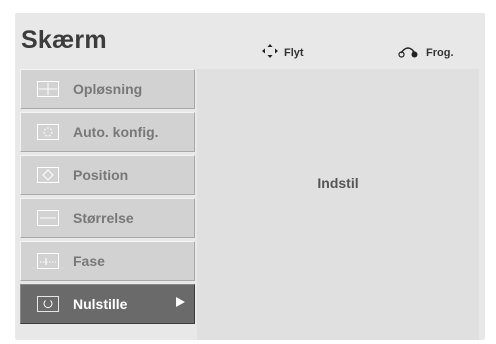  I want to click on menu-item-label: Opløsning, so click(108, 89).